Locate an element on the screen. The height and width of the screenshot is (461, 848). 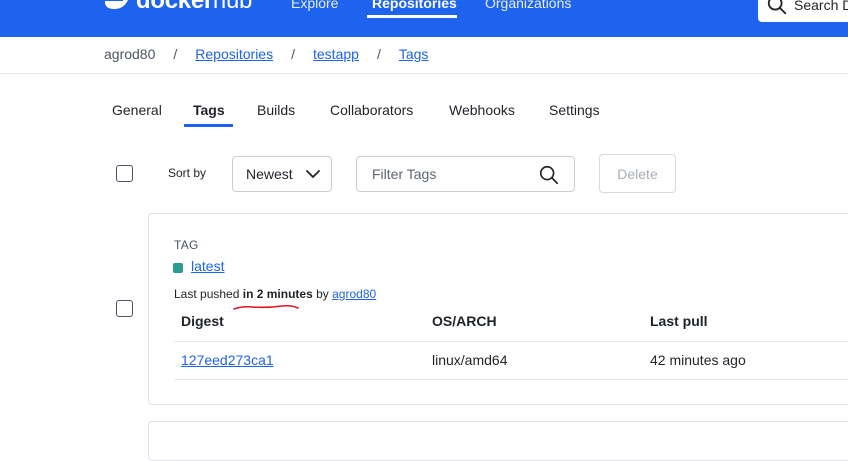
tab-tags: Tags is located at coordinates (209, 110).